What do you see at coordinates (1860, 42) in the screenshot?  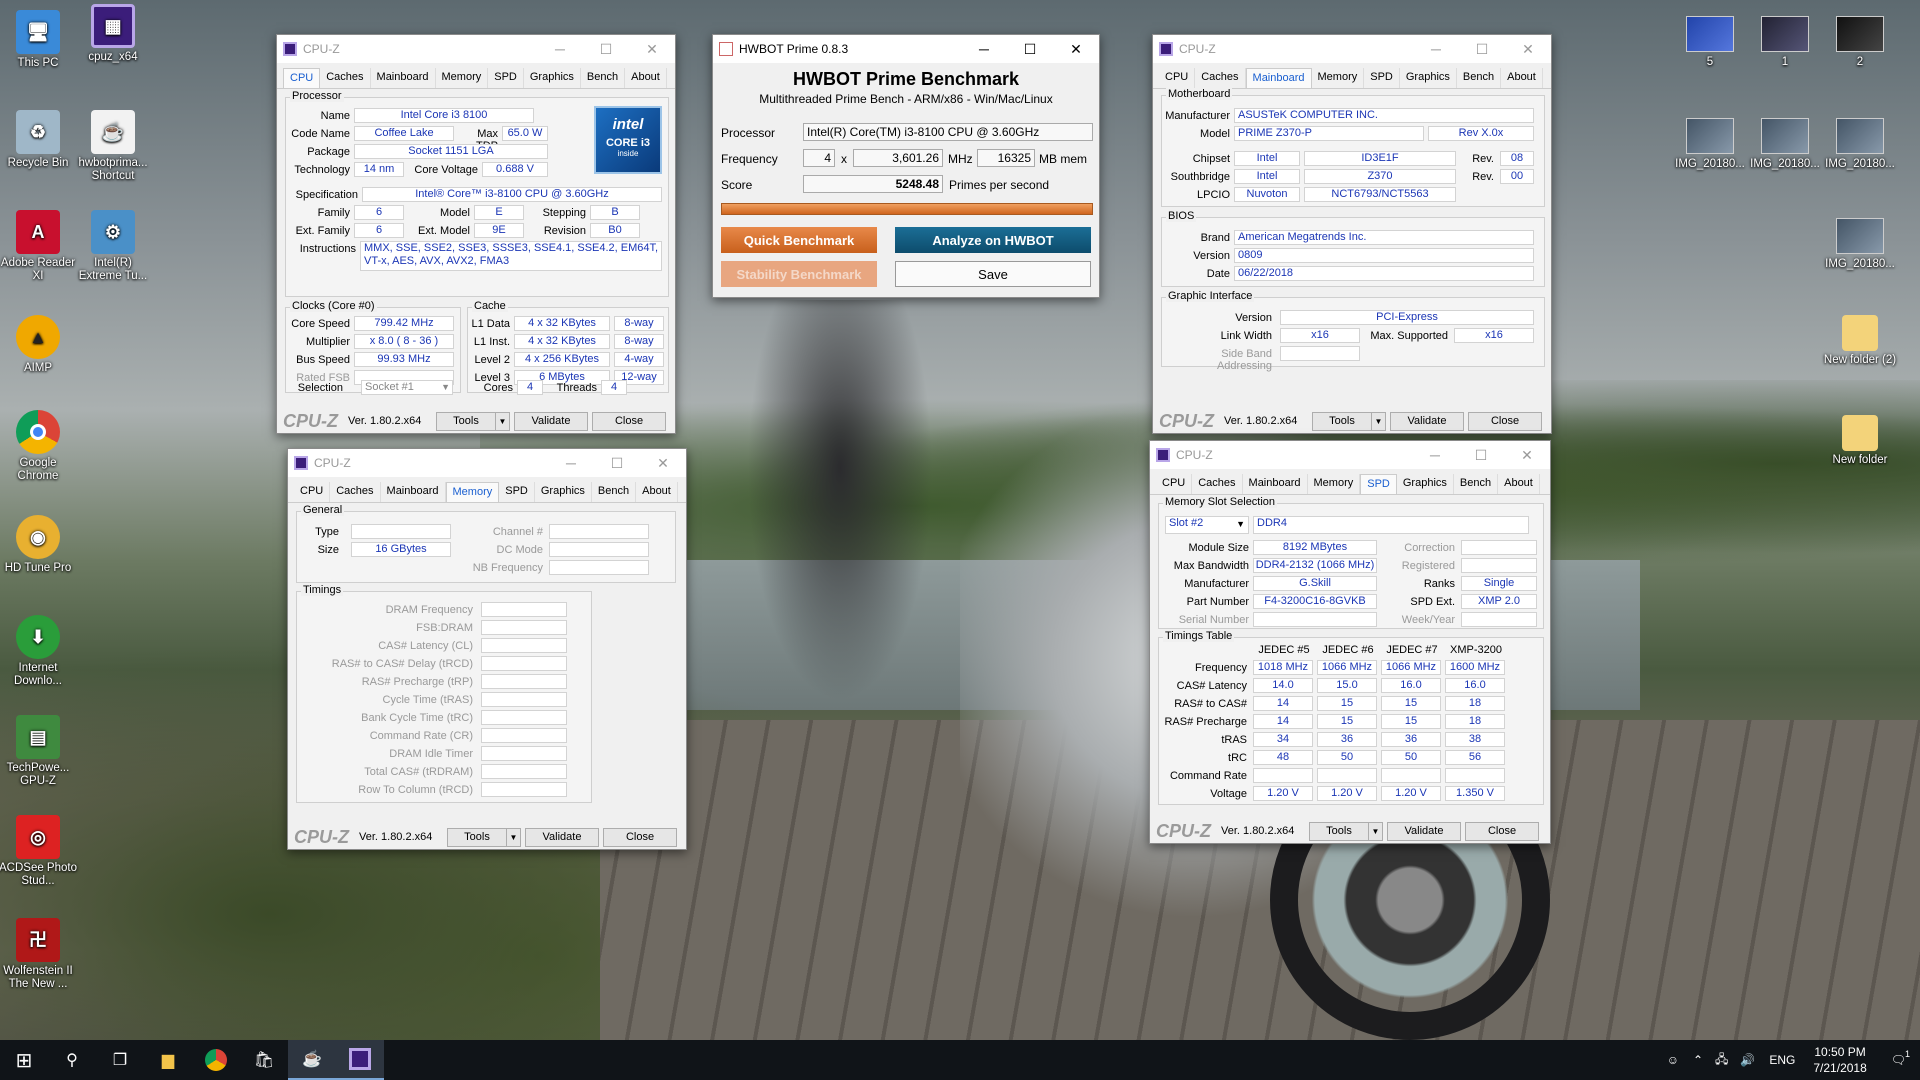 I see `desktop-icon-folder-2: 2` at bounding box center [1860, 42].